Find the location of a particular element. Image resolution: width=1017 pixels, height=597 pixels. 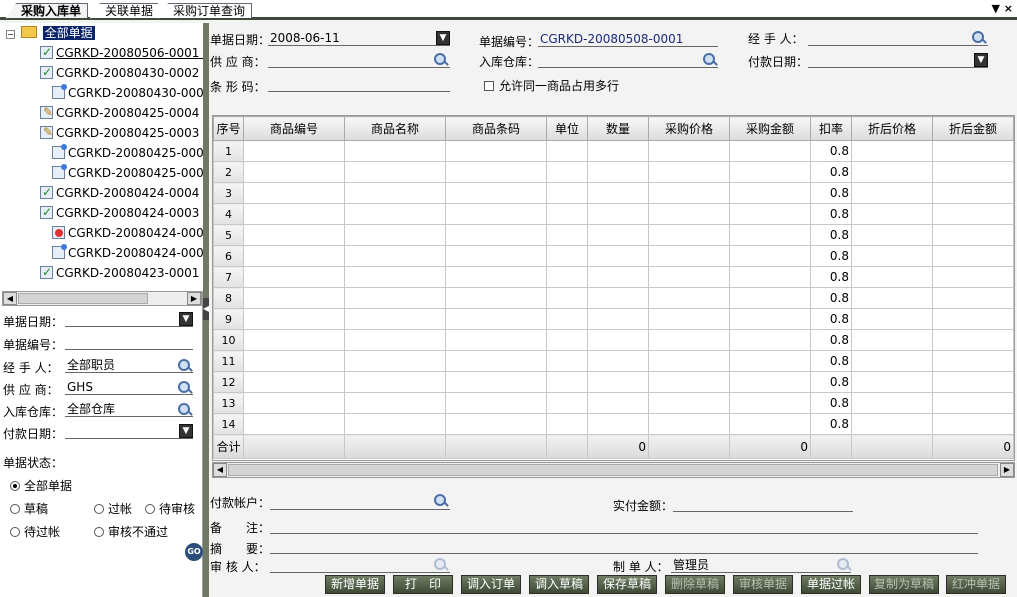

table-row: 11 0.8 is located at coordinates (613, 361).